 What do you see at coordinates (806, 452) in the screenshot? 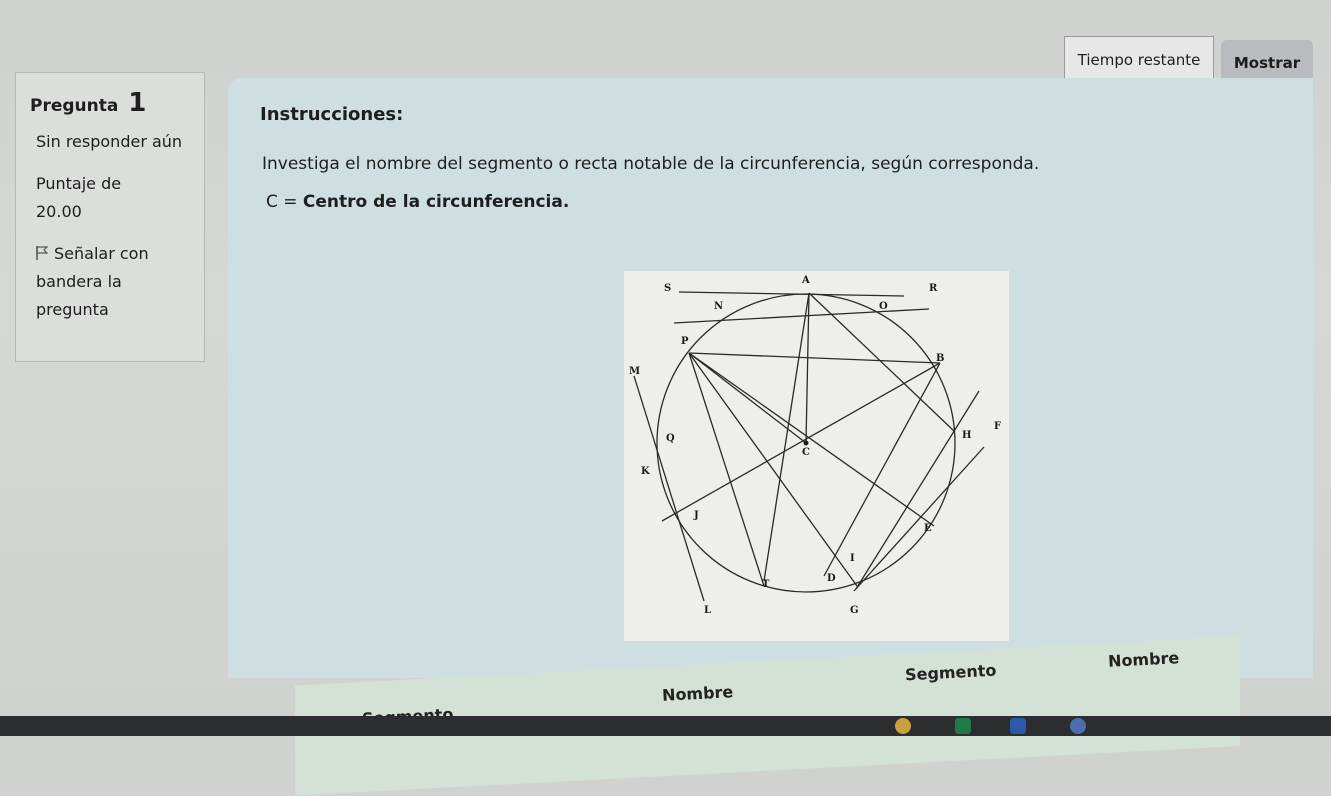
I see `label-C: C` at bounding box center [806, 452].